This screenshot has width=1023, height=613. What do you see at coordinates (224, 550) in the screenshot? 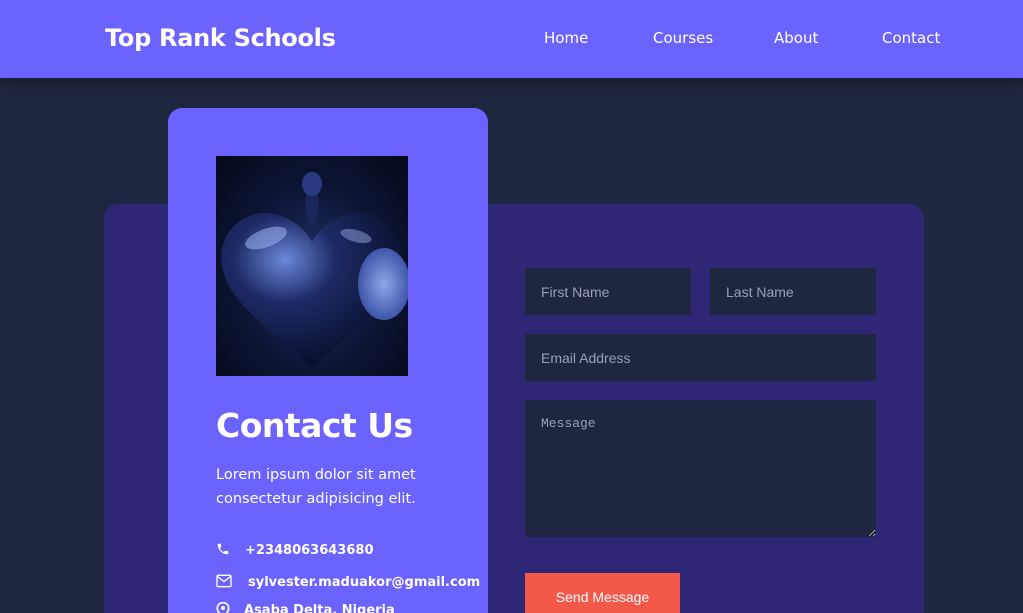
I see `phone-icon` at bounding box center [224, 550].